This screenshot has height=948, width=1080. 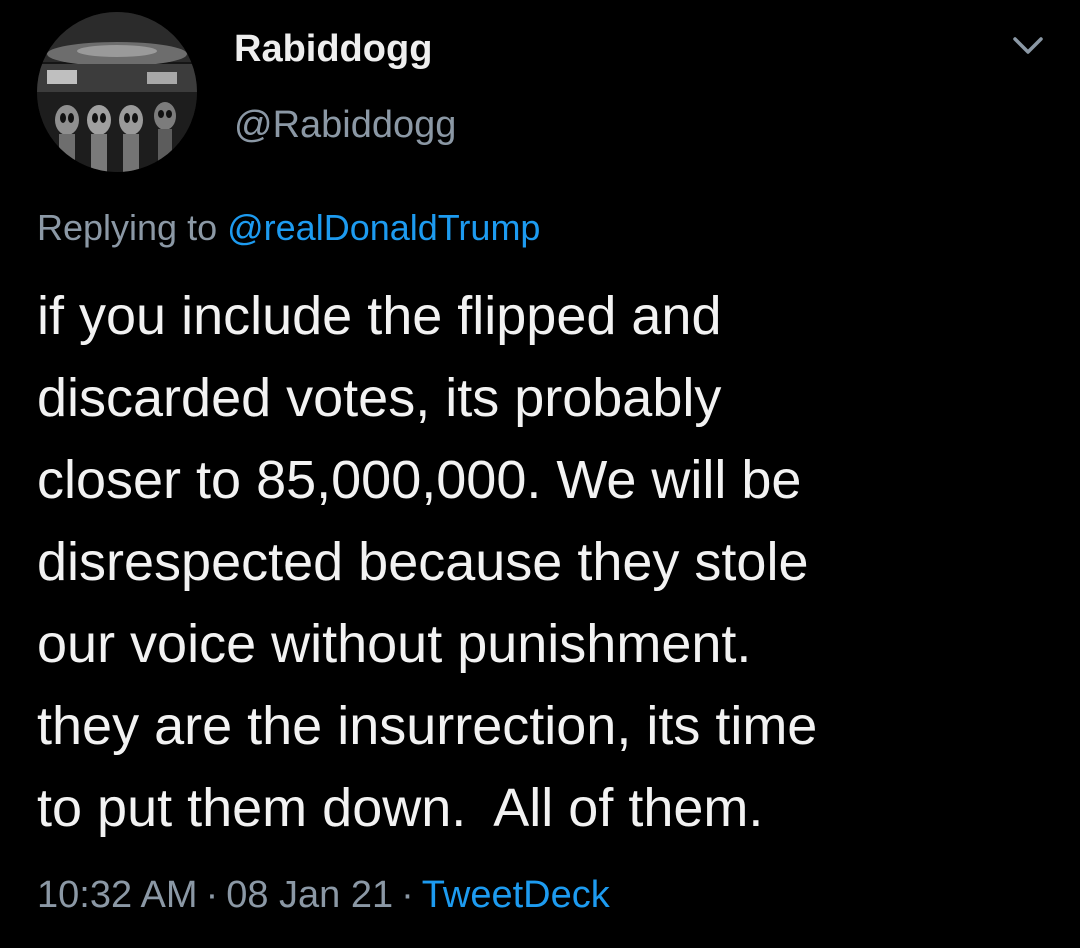 I want to click on tweet-metadata: 10:32 AM · 08 Jan 21 · TweetDeck, so click(x=323, y=895).